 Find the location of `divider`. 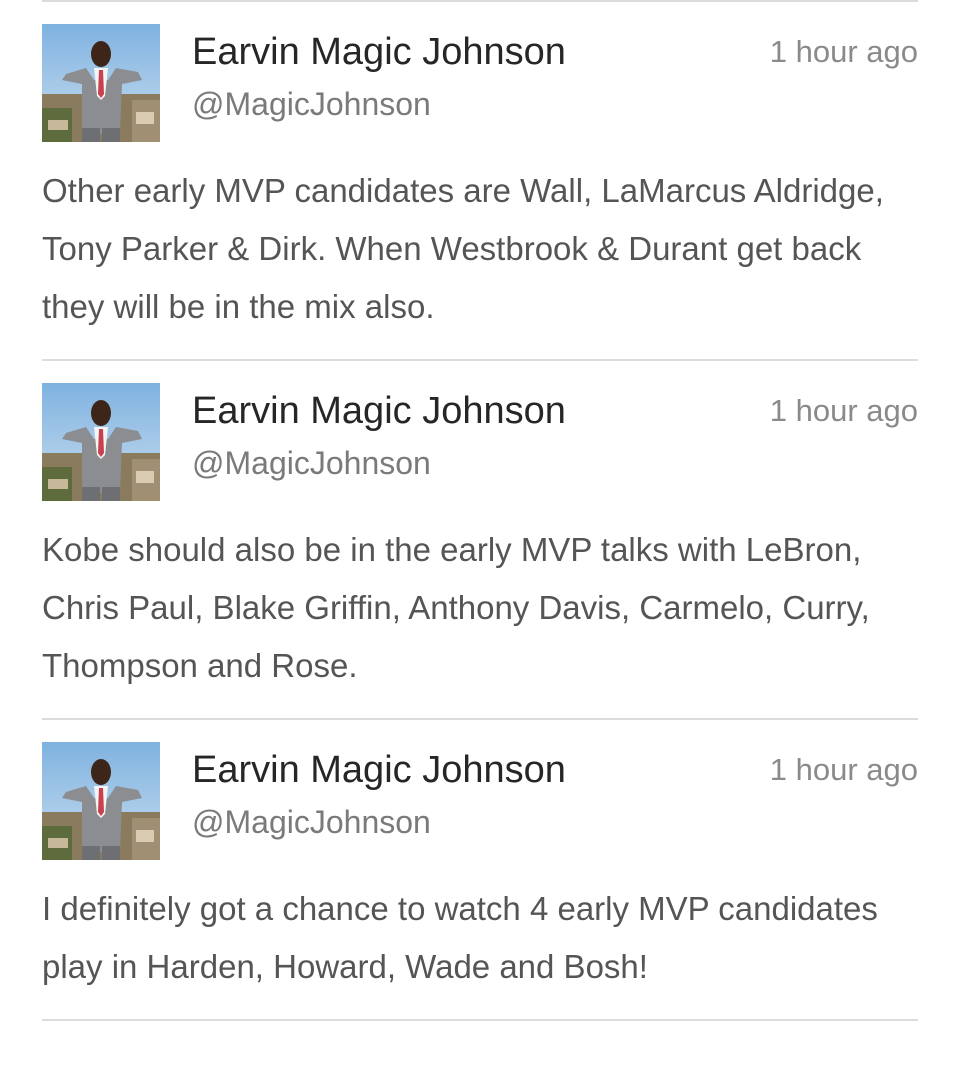

divider is located at coordinates (480, 1020).